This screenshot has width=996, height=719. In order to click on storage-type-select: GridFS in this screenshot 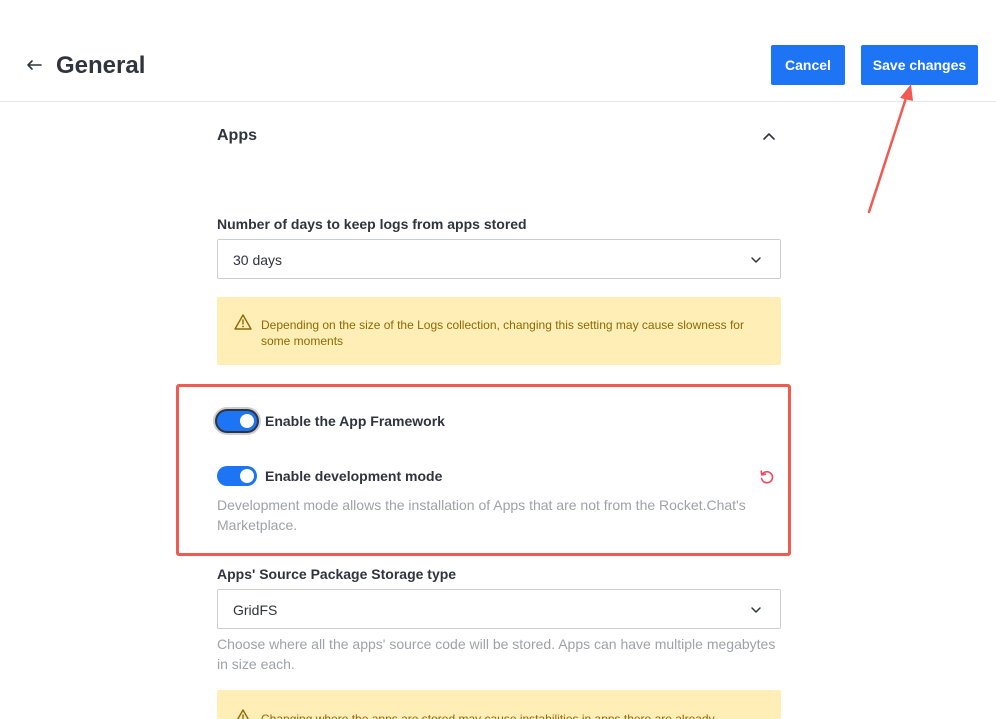, I will do `click(499, 609)`.